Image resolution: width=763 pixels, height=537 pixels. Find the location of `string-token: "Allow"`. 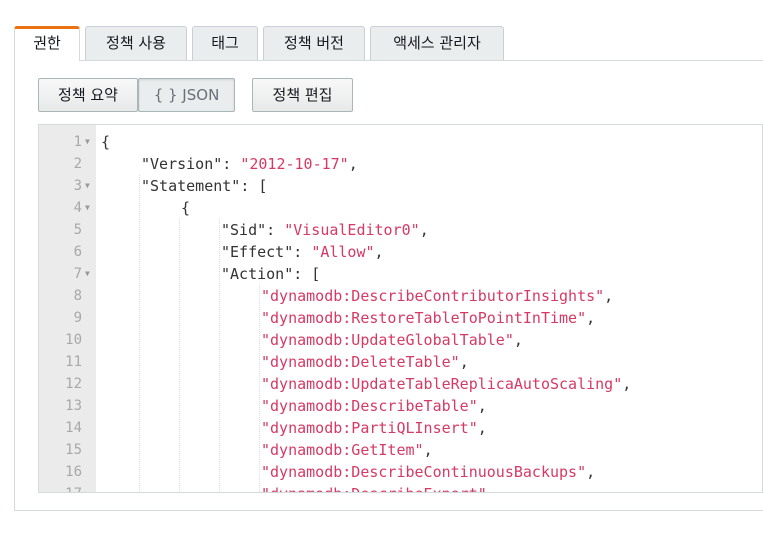

string-token: "Allow" is located at coordinates (343, 252).